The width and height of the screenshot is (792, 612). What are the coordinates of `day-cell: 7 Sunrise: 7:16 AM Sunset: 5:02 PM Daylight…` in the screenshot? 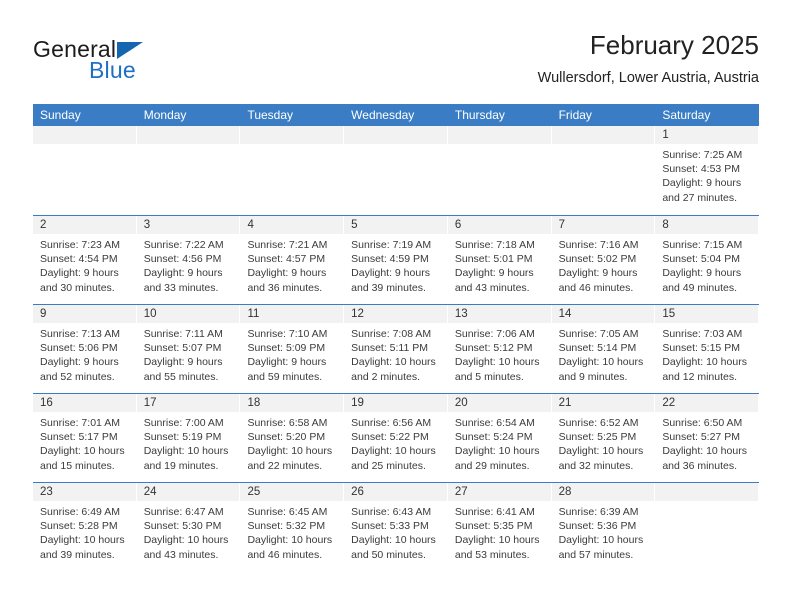 It's located at (603, 260).